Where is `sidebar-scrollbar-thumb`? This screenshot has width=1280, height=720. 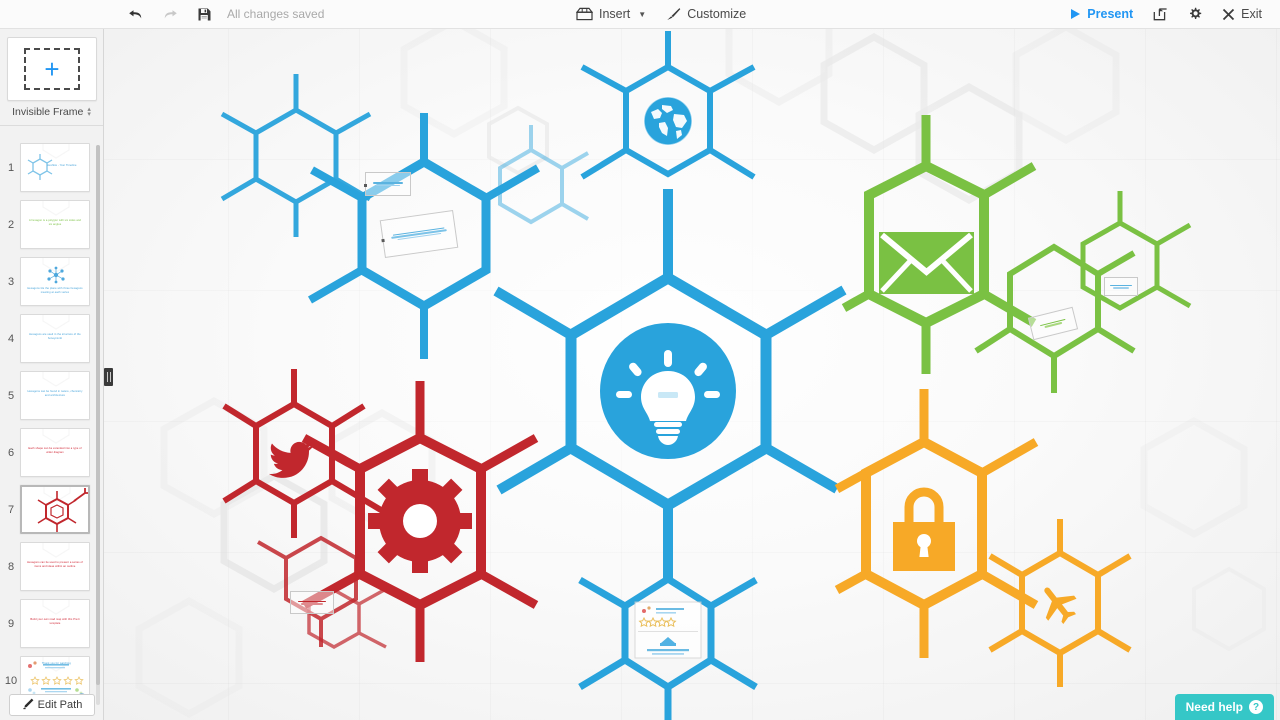 sidebar-scrollbar-thumb is located at coordinates (98, 415).